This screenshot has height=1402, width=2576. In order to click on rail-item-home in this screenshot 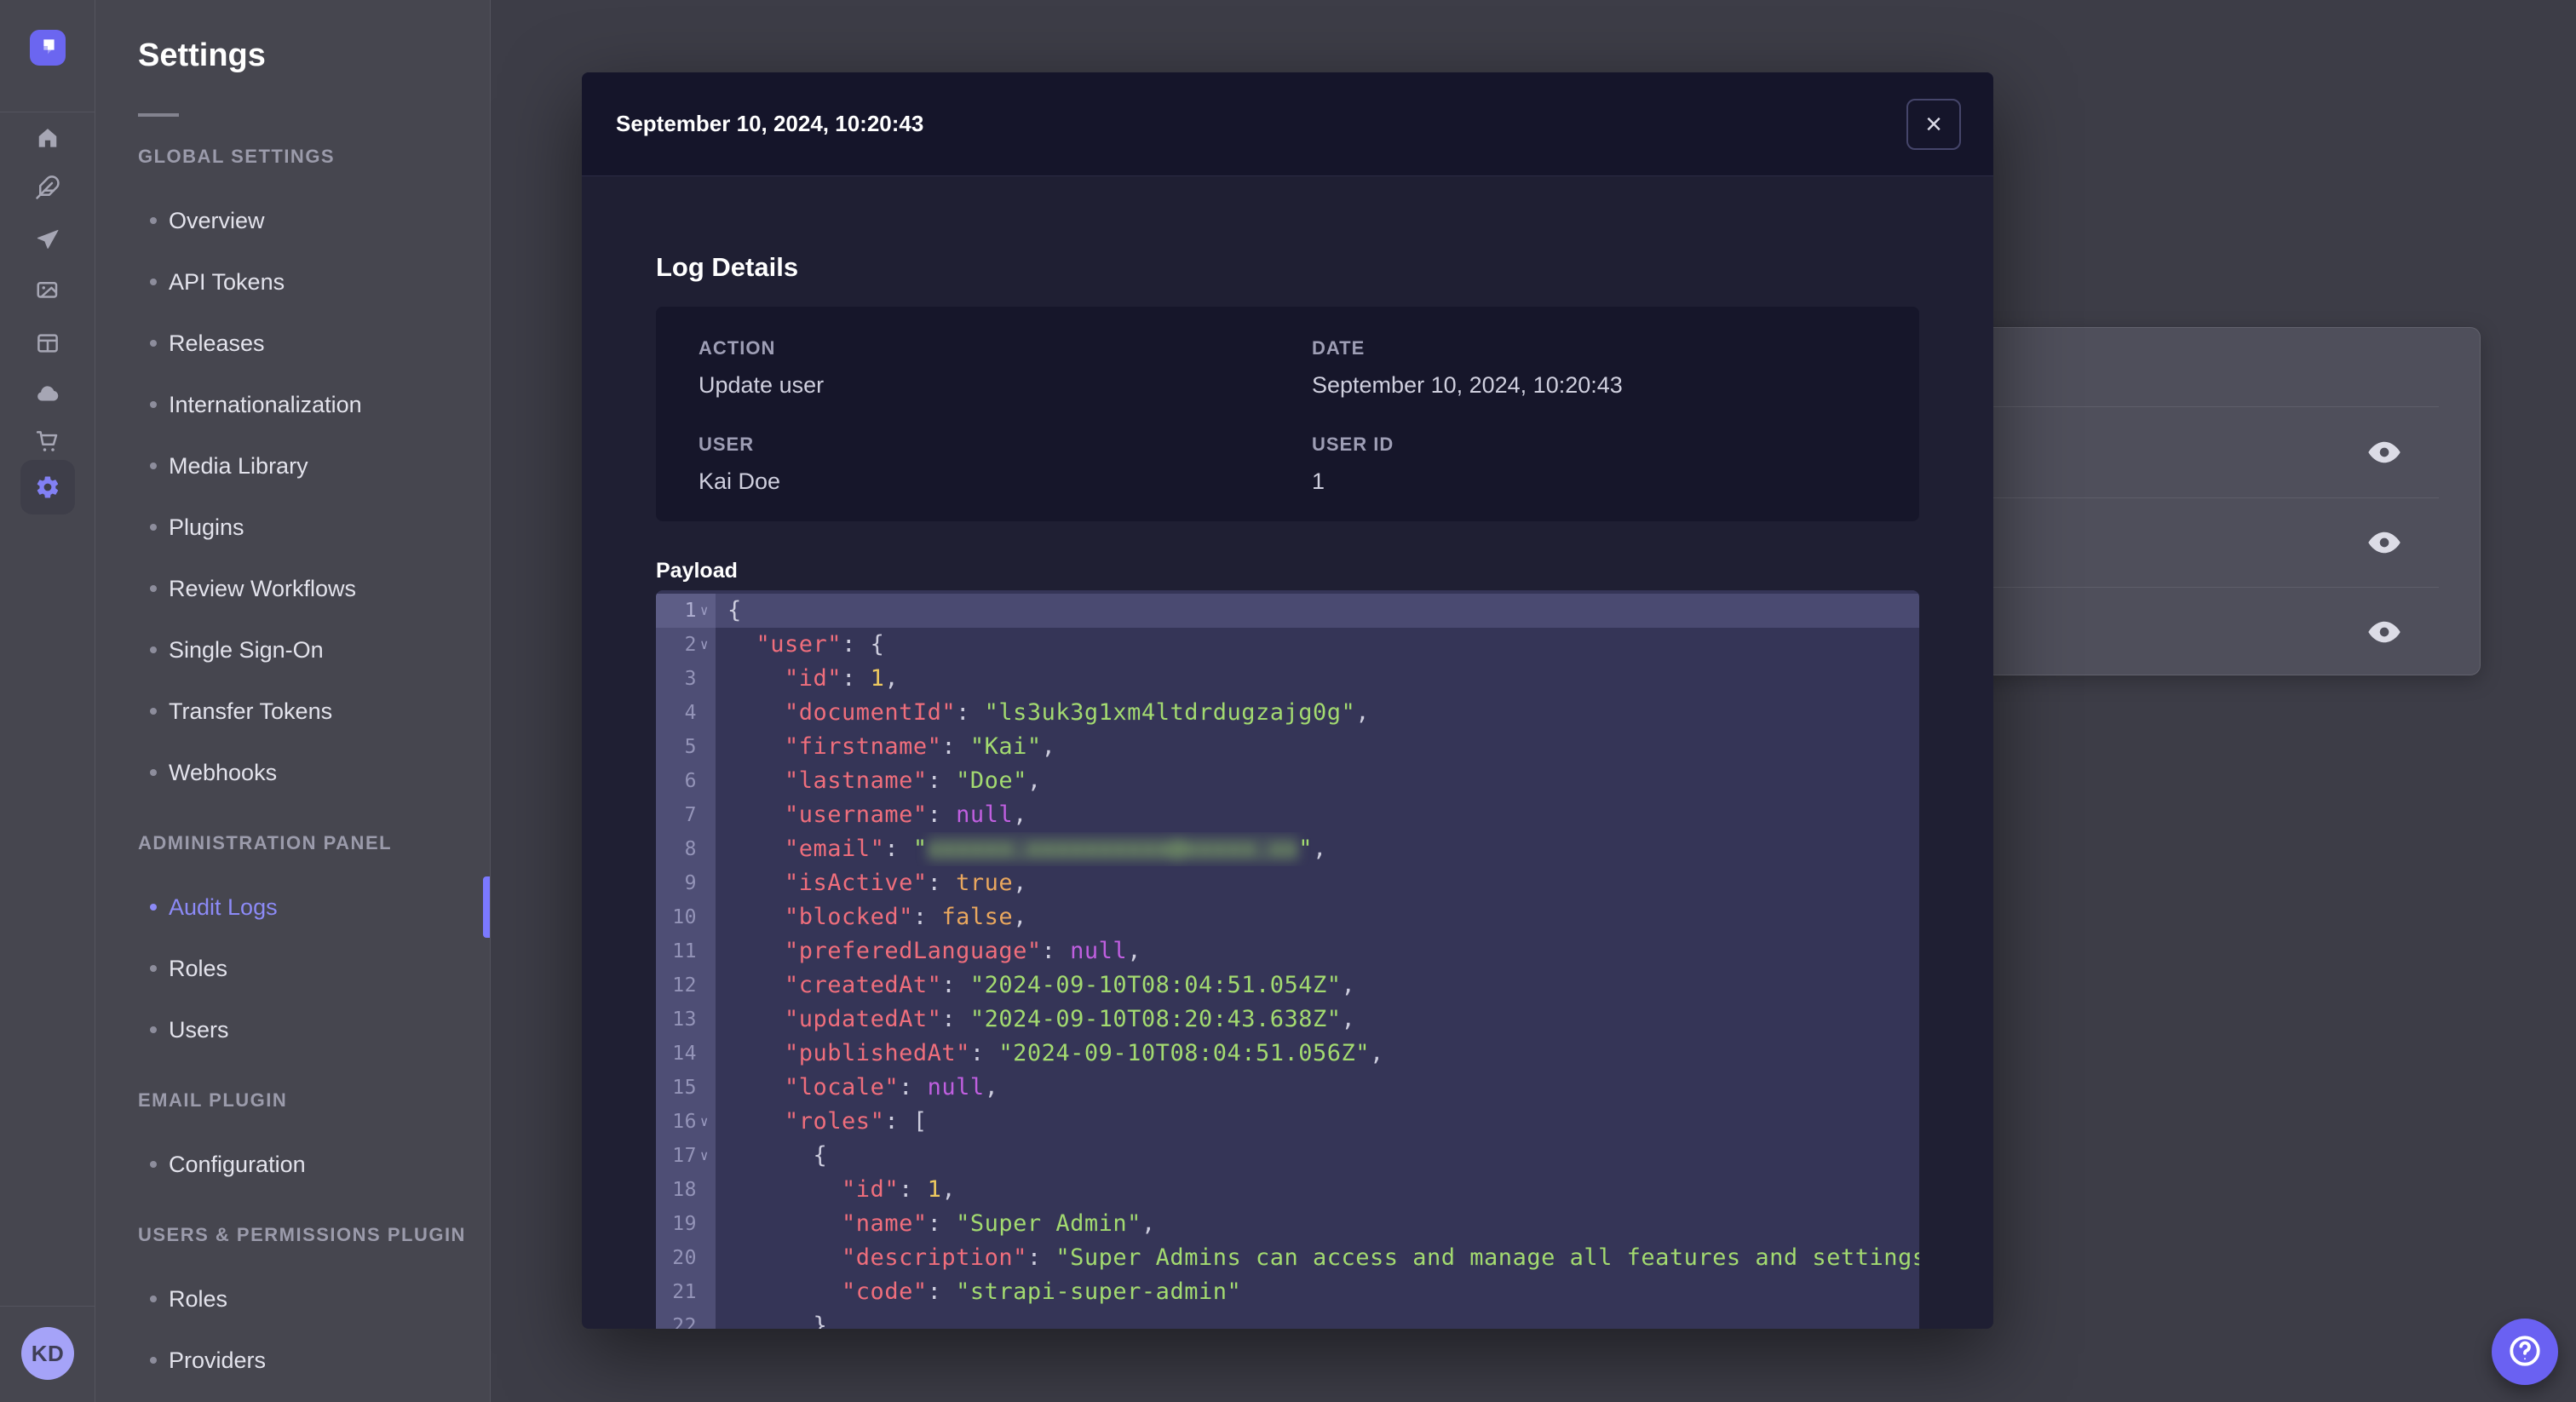, I will do `click(48, 138)`.